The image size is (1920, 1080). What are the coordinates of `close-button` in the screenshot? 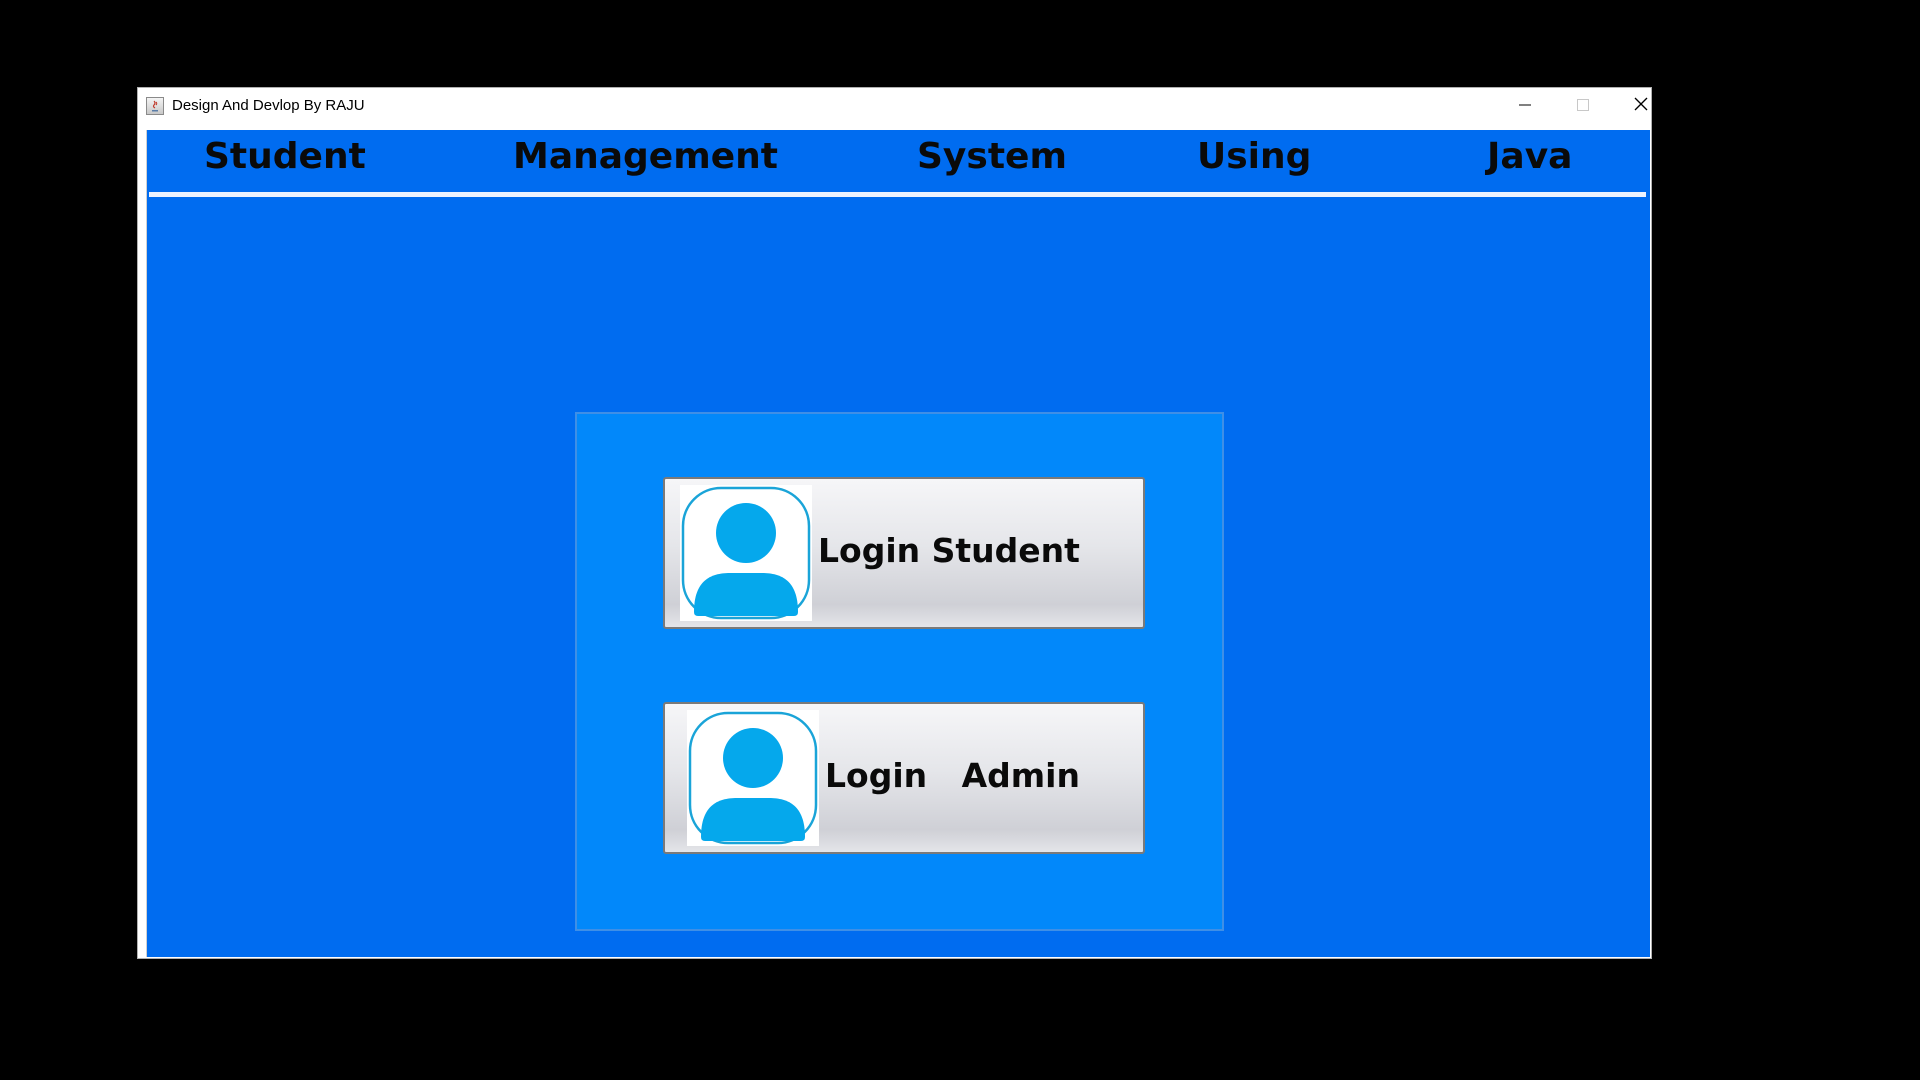 It's located at (1641, 105).